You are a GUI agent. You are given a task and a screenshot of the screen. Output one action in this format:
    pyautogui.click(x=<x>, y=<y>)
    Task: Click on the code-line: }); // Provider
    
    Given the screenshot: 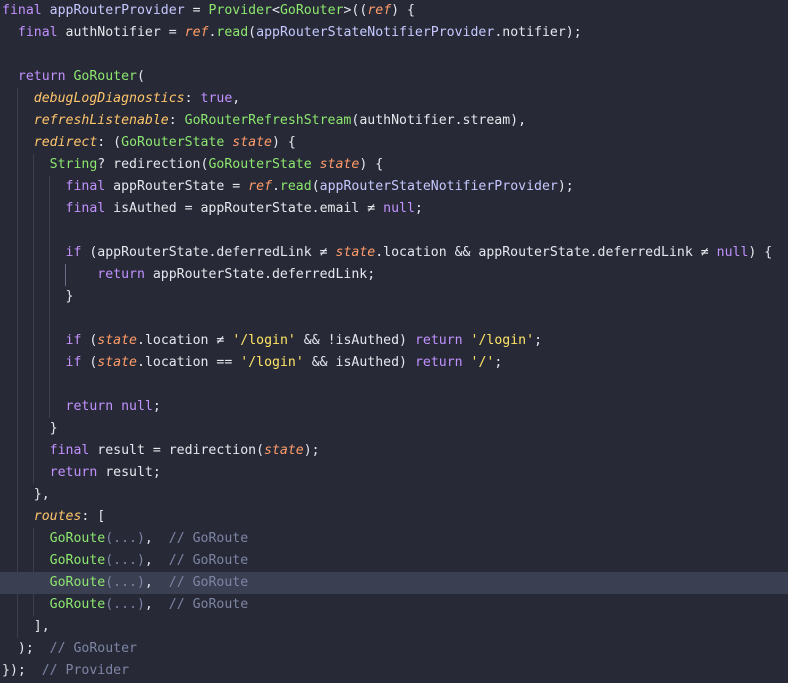 What is the action you would take?
    pyautogui.click(x=394, y=671)
    